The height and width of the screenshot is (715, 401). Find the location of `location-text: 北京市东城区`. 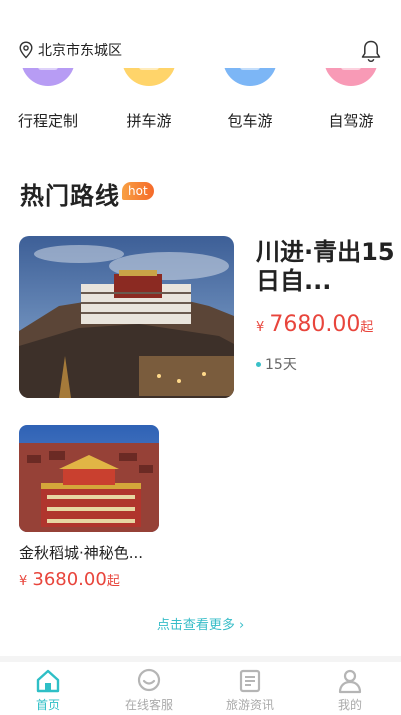

location-text: 北京市东城区 is located at coordinates (80, 51).